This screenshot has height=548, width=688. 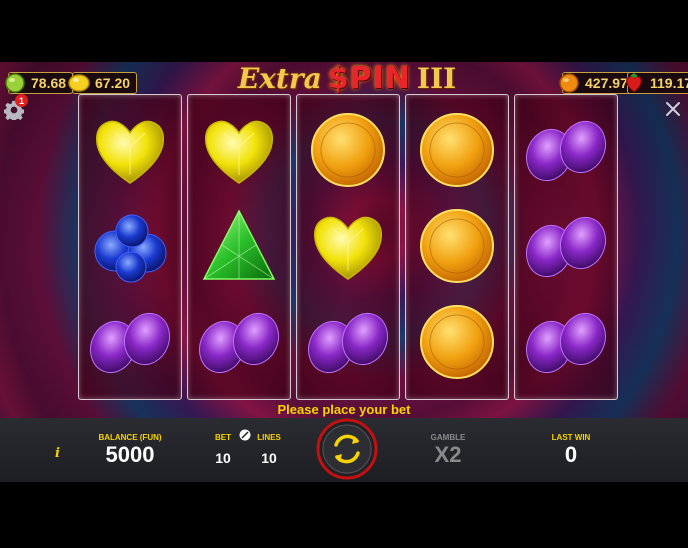 I want to click on lime-icon, so click(x=15, y=83).